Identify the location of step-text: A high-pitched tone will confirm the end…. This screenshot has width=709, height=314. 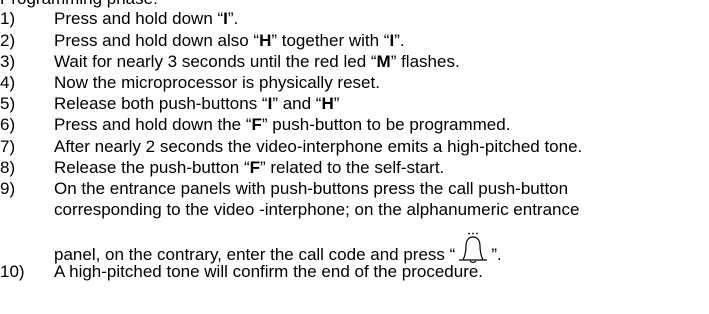
(268, 272).